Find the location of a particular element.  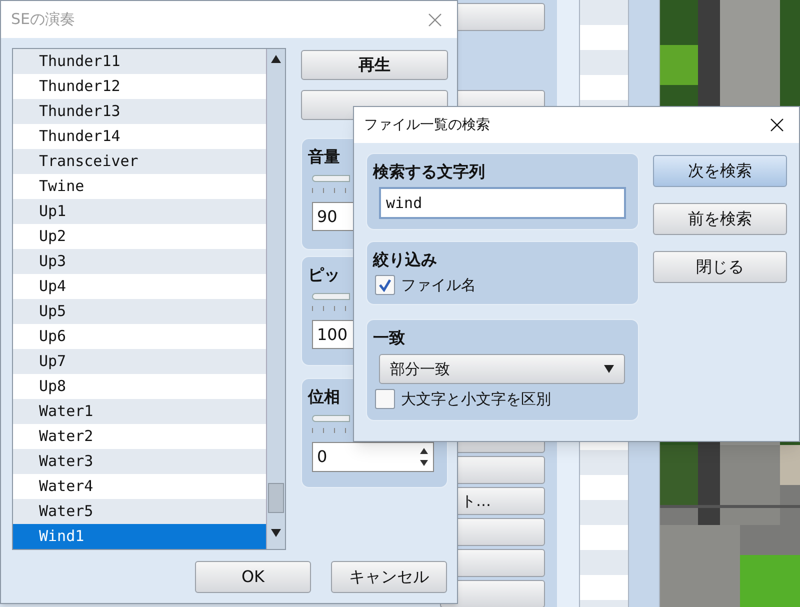

list-item: Up5 is located at coordinates (139, 311).